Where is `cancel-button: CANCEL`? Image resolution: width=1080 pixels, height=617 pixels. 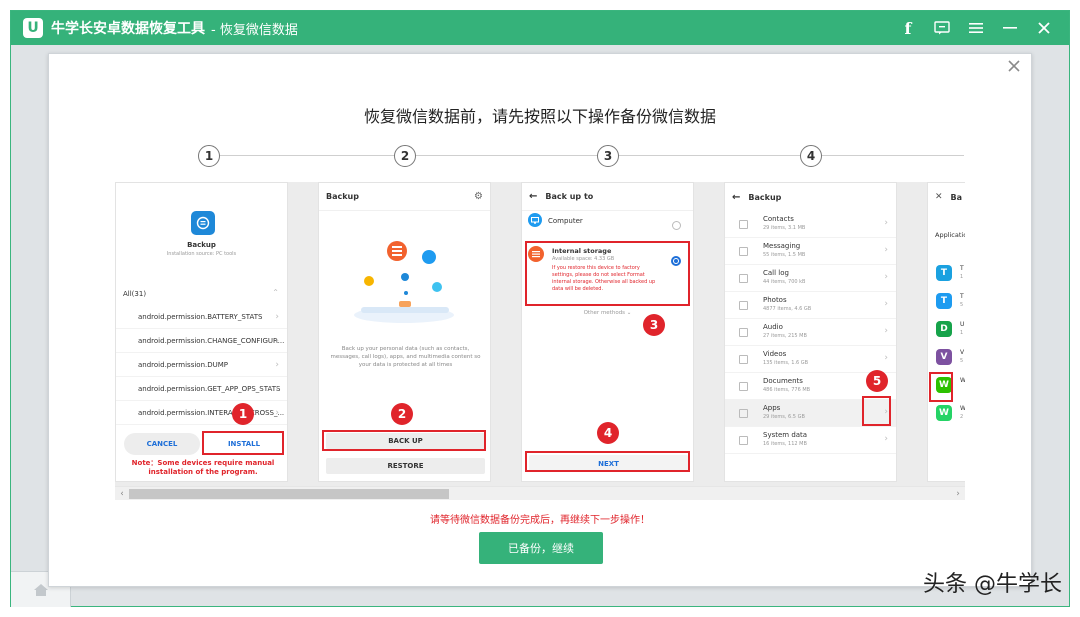 cancel-button: CANCEL is located at coordinates (162, 444).